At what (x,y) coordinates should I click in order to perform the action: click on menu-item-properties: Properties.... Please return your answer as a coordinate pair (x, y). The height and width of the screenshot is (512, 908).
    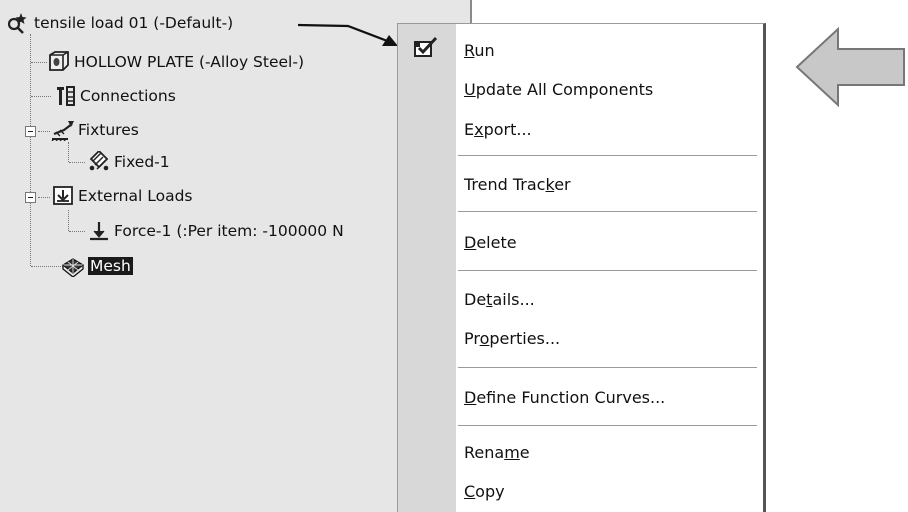
    Looking at the image, I should click on (512, 339).